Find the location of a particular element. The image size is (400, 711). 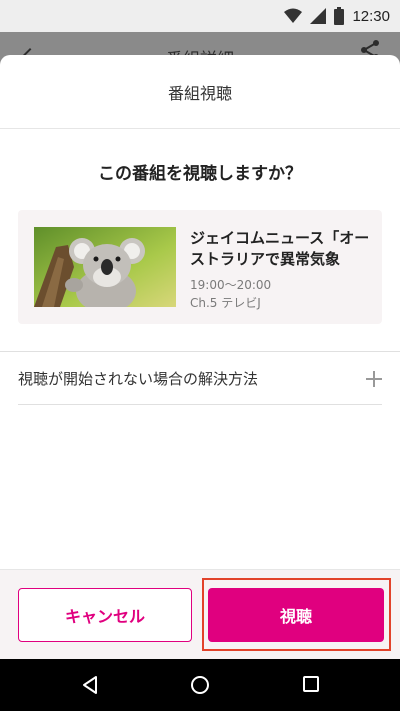

program-title: ジェイコムニュース「オーストラリアで異常気象 is located at coordinates (280, 248).